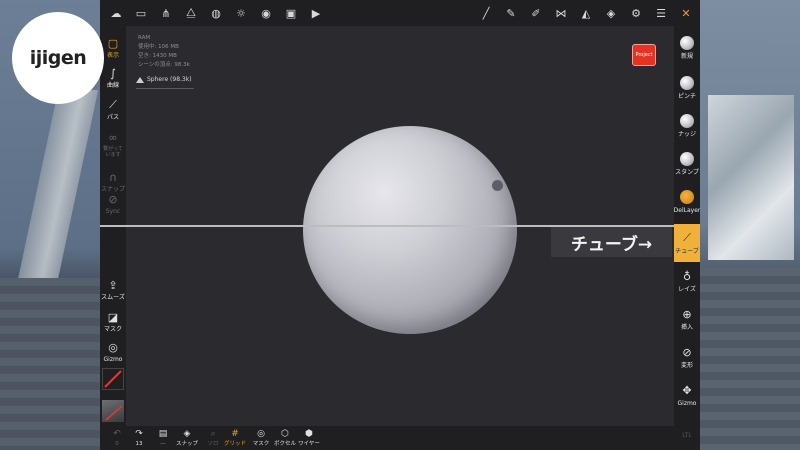 Image resolution: width=800 pixels, height=450 pixels. I want to click on bottom-tool-voxel: ⬡ ボクセル, so click(285, 438).